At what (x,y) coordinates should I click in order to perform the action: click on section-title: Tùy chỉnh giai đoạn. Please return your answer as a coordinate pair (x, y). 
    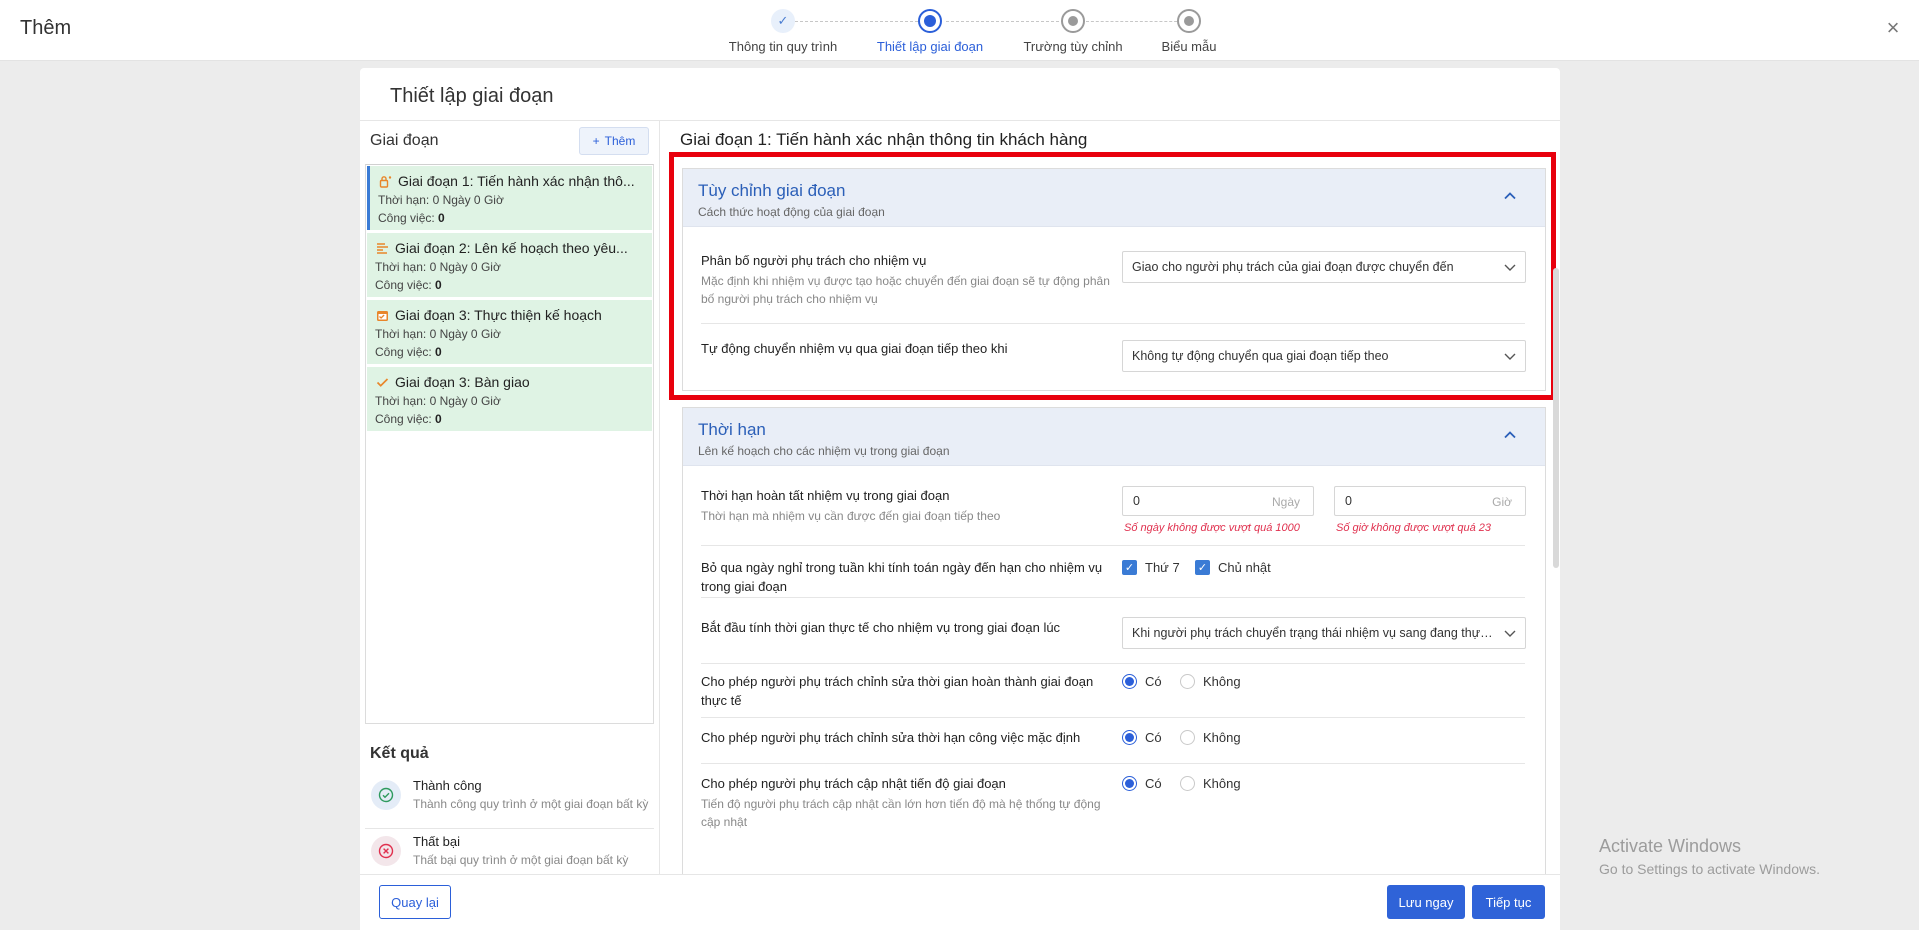
    Looking at the image, I should click on (772, 190).